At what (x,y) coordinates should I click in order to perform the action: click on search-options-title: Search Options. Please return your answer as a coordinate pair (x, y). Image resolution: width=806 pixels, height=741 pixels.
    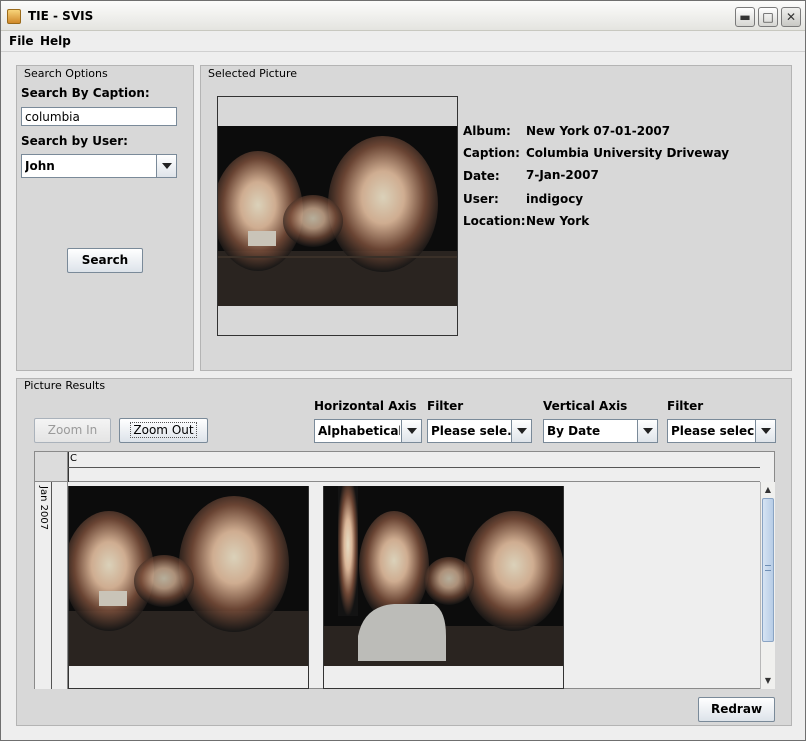
    Looking at the image, I should click on (66, 73).